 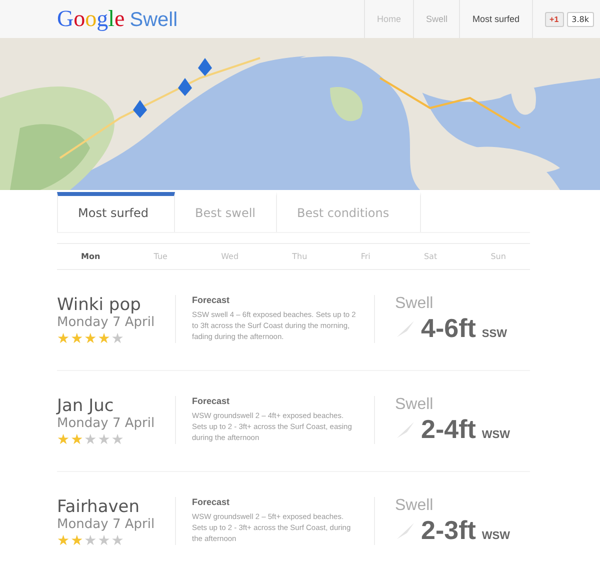 What do you see at coordinates (448, 429) in the screenshot?
I see `swell-height: 2-4ft` at bounding box center [448, 429].